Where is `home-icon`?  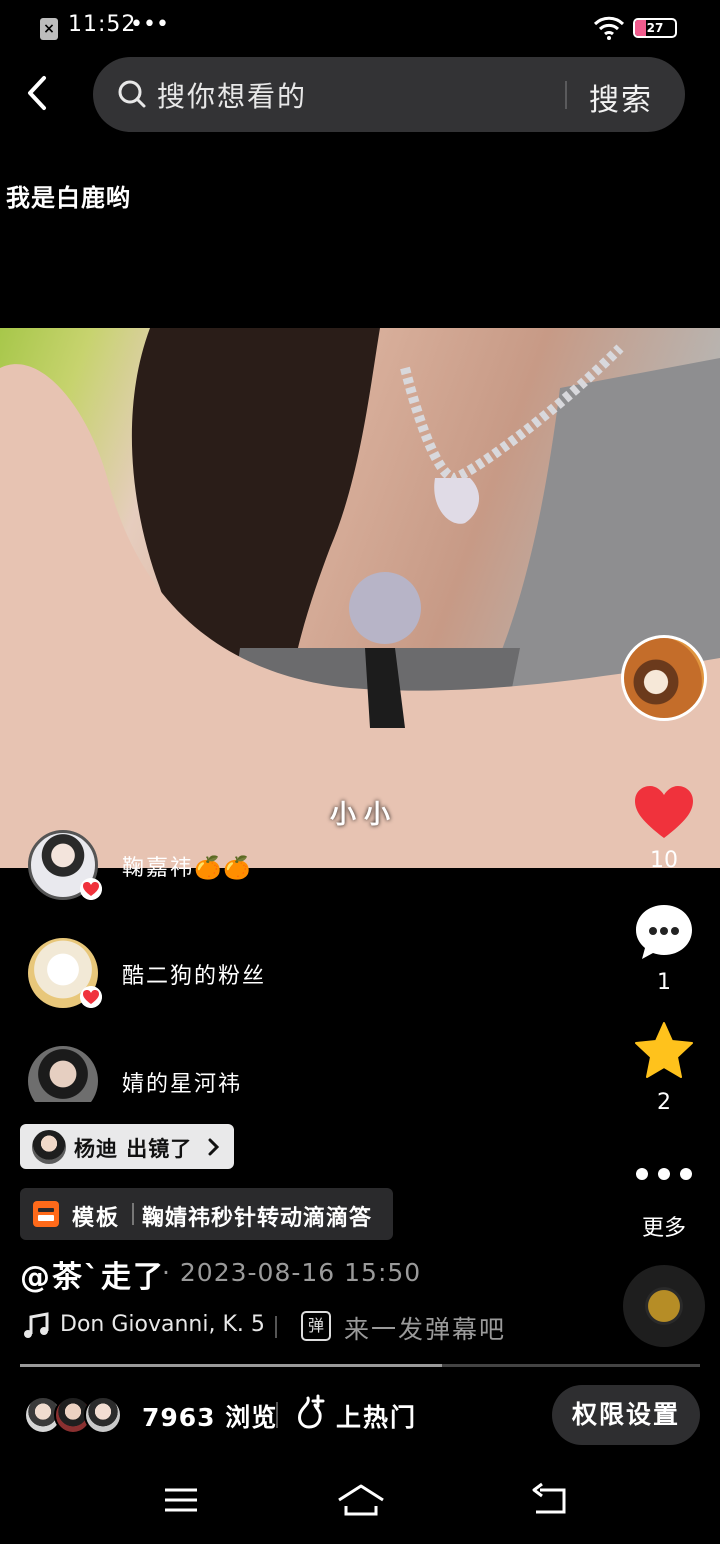 home-icon is located at coordinates (361, 1500).